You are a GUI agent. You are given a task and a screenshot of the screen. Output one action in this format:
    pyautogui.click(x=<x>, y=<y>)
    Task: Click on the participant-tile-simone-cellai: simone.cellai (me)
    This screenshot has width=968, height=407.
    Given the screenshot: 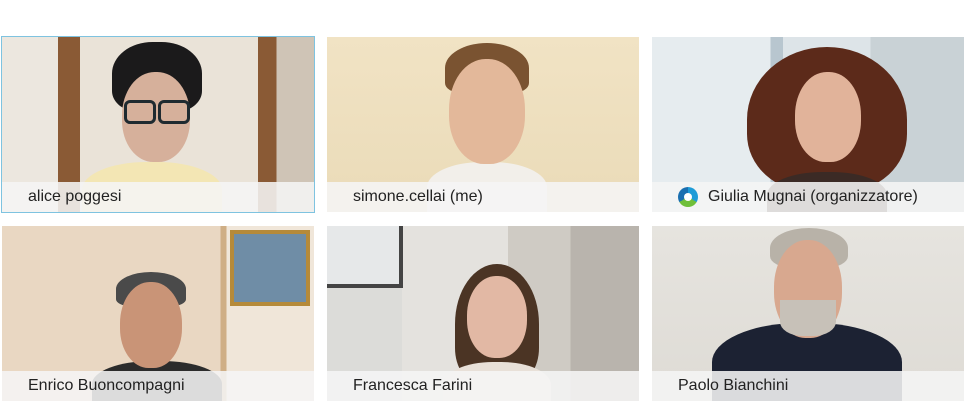 What is the action you would take?
    pyautogui.click(x=483, y=124)
    